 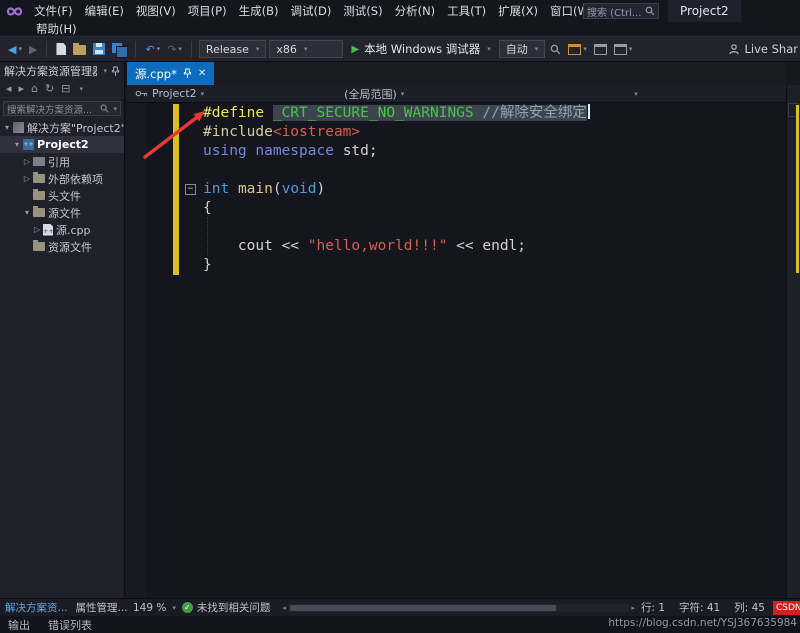 What do you see at coordinates (749, 608) in the screenshot?
I see `column-indicator: 列: 45` at bounding box center [749, 608].